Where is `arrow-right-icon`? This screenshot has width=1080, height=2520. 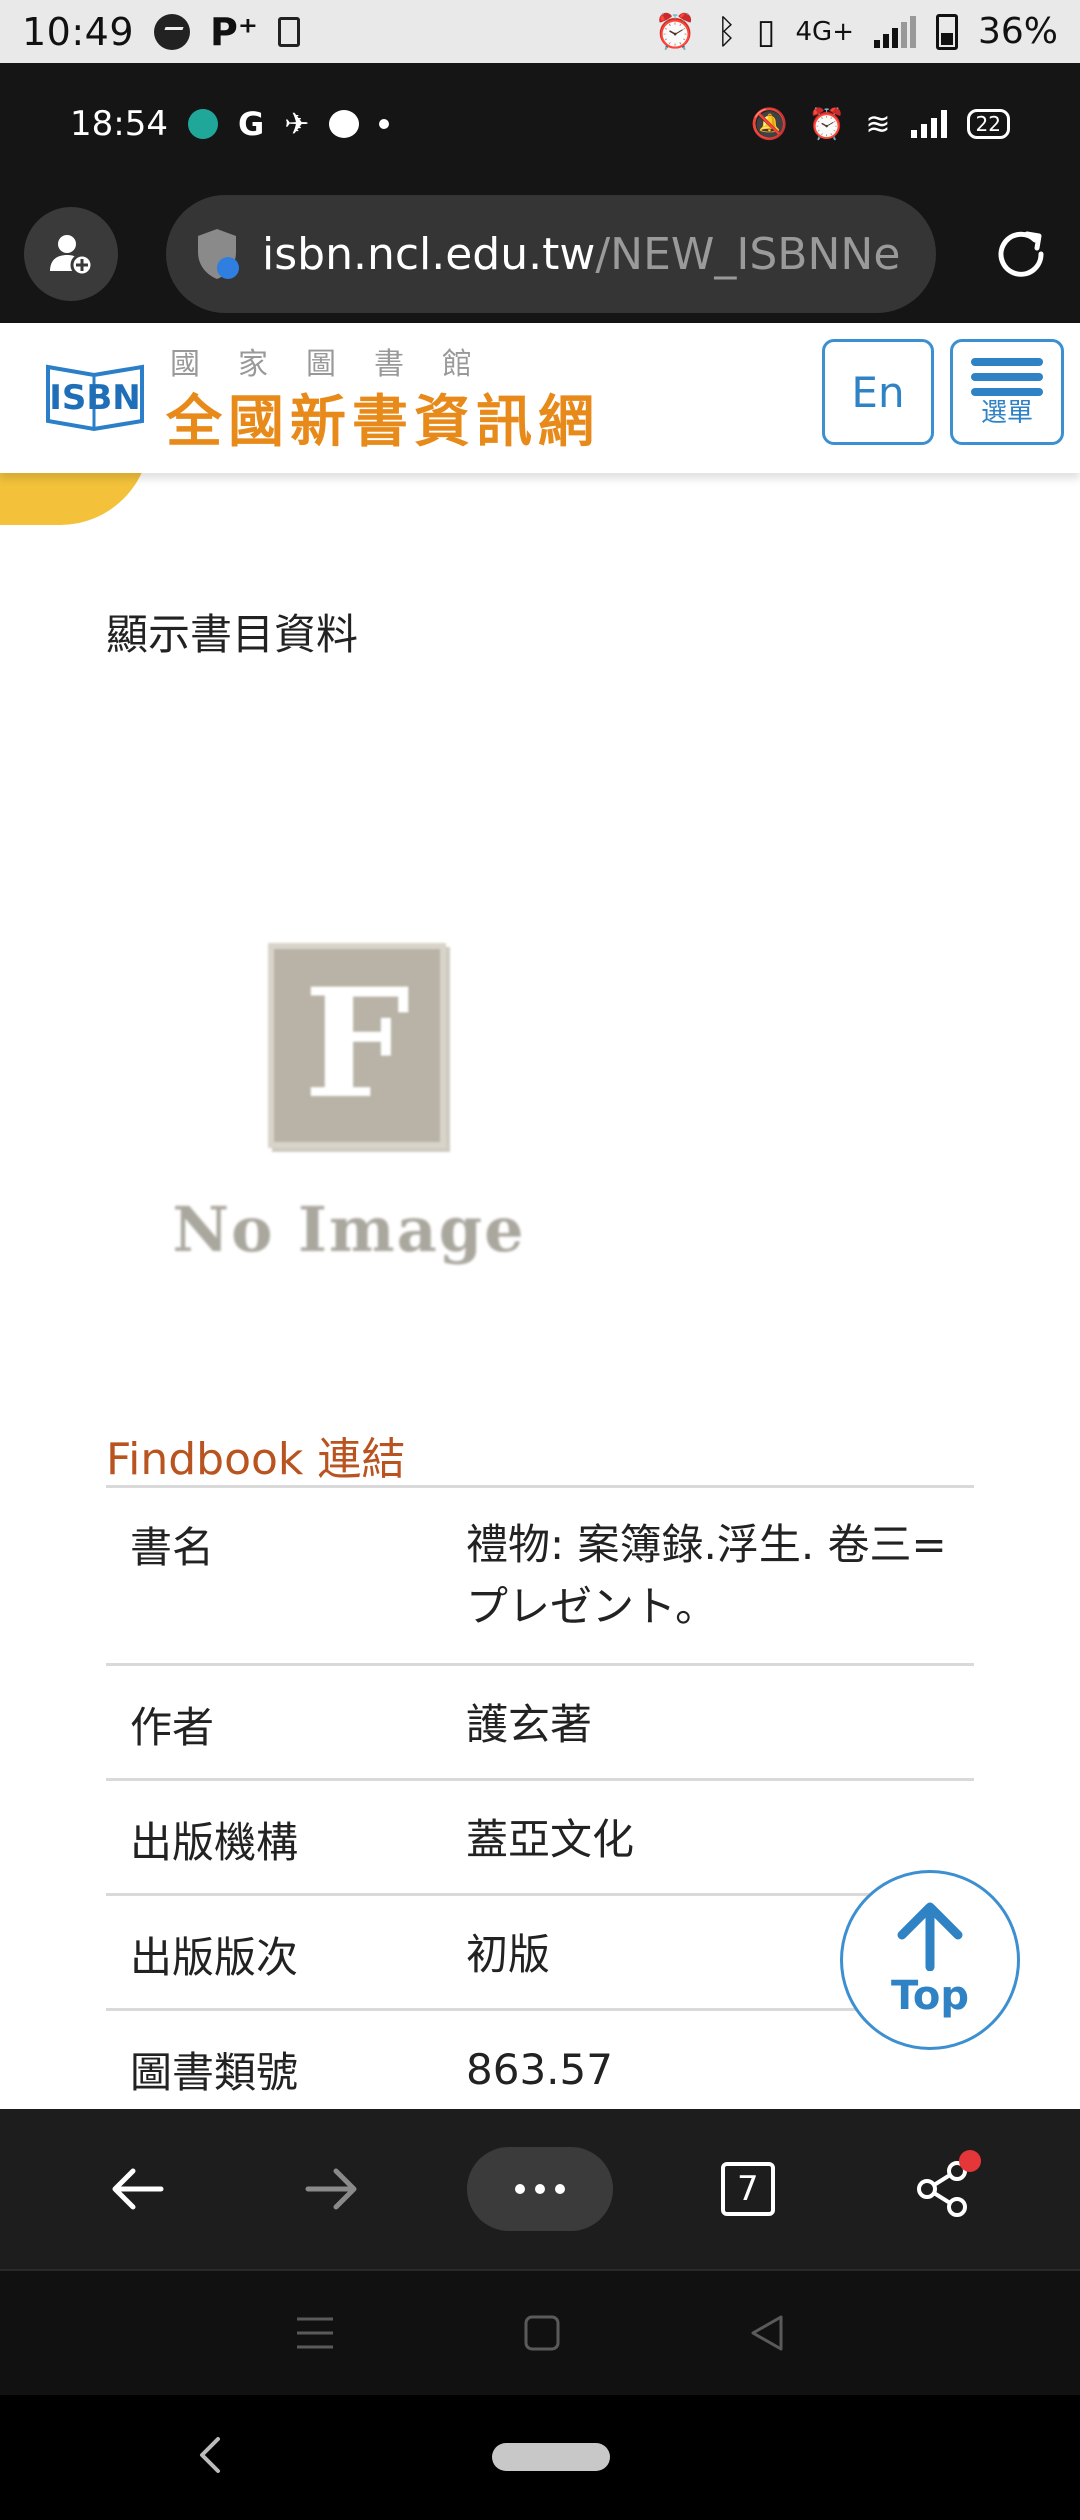 arrow-right-icon is located at coordinates (331, 2189).